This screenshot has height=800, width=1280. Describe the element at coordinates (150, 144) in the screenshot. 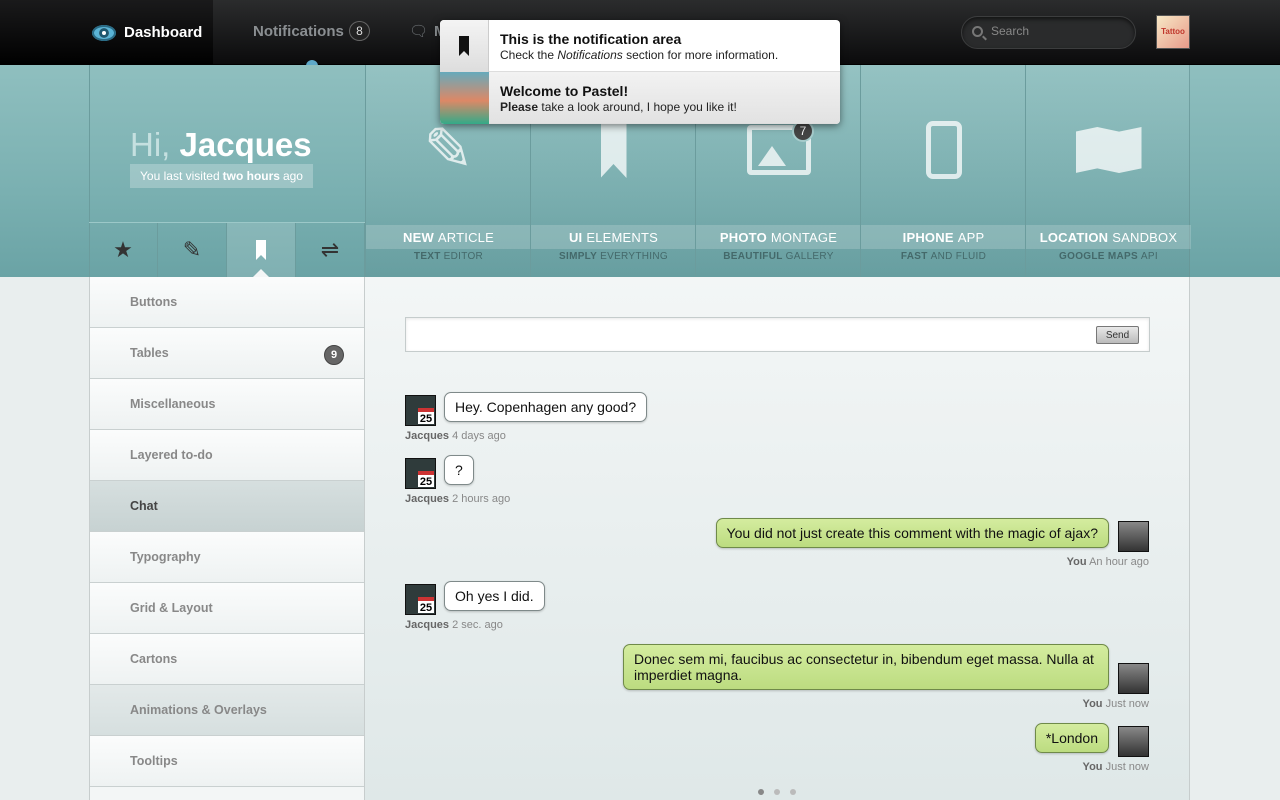

I see `greeting-hi: Hi,` at that location.